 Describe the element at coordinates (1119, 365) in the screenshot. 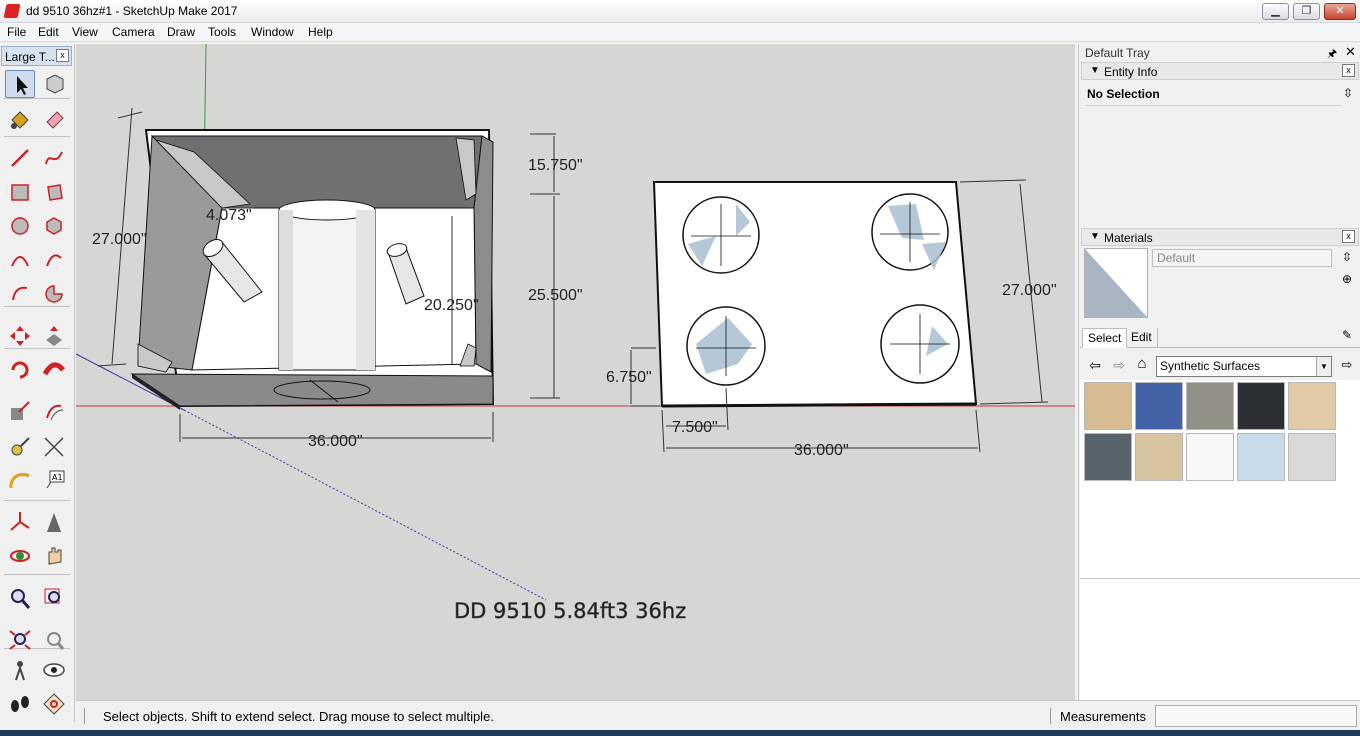

I see `forward-arrow-icon: ⇨` at that location.